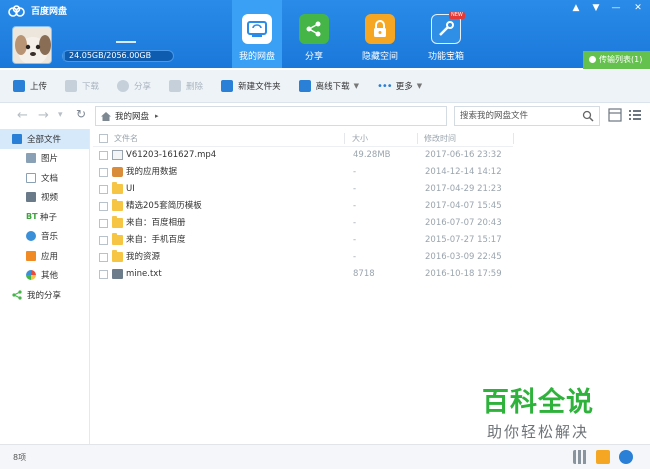 The width and height of the screenshot is (650, 469). Describe the element at coordinates (175, 86) in the screenshot. I see `trash-icon` at that location.